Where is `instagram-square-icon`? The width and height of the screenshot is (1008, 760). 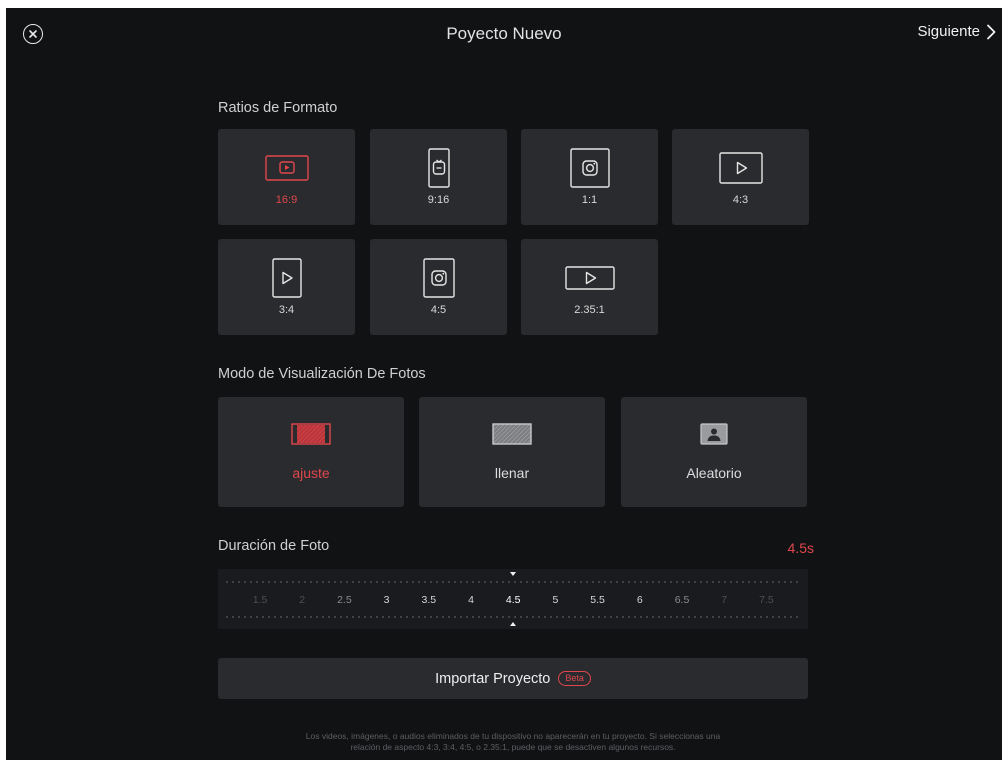 instagram-square-icon is located at coordinates (589, 168).